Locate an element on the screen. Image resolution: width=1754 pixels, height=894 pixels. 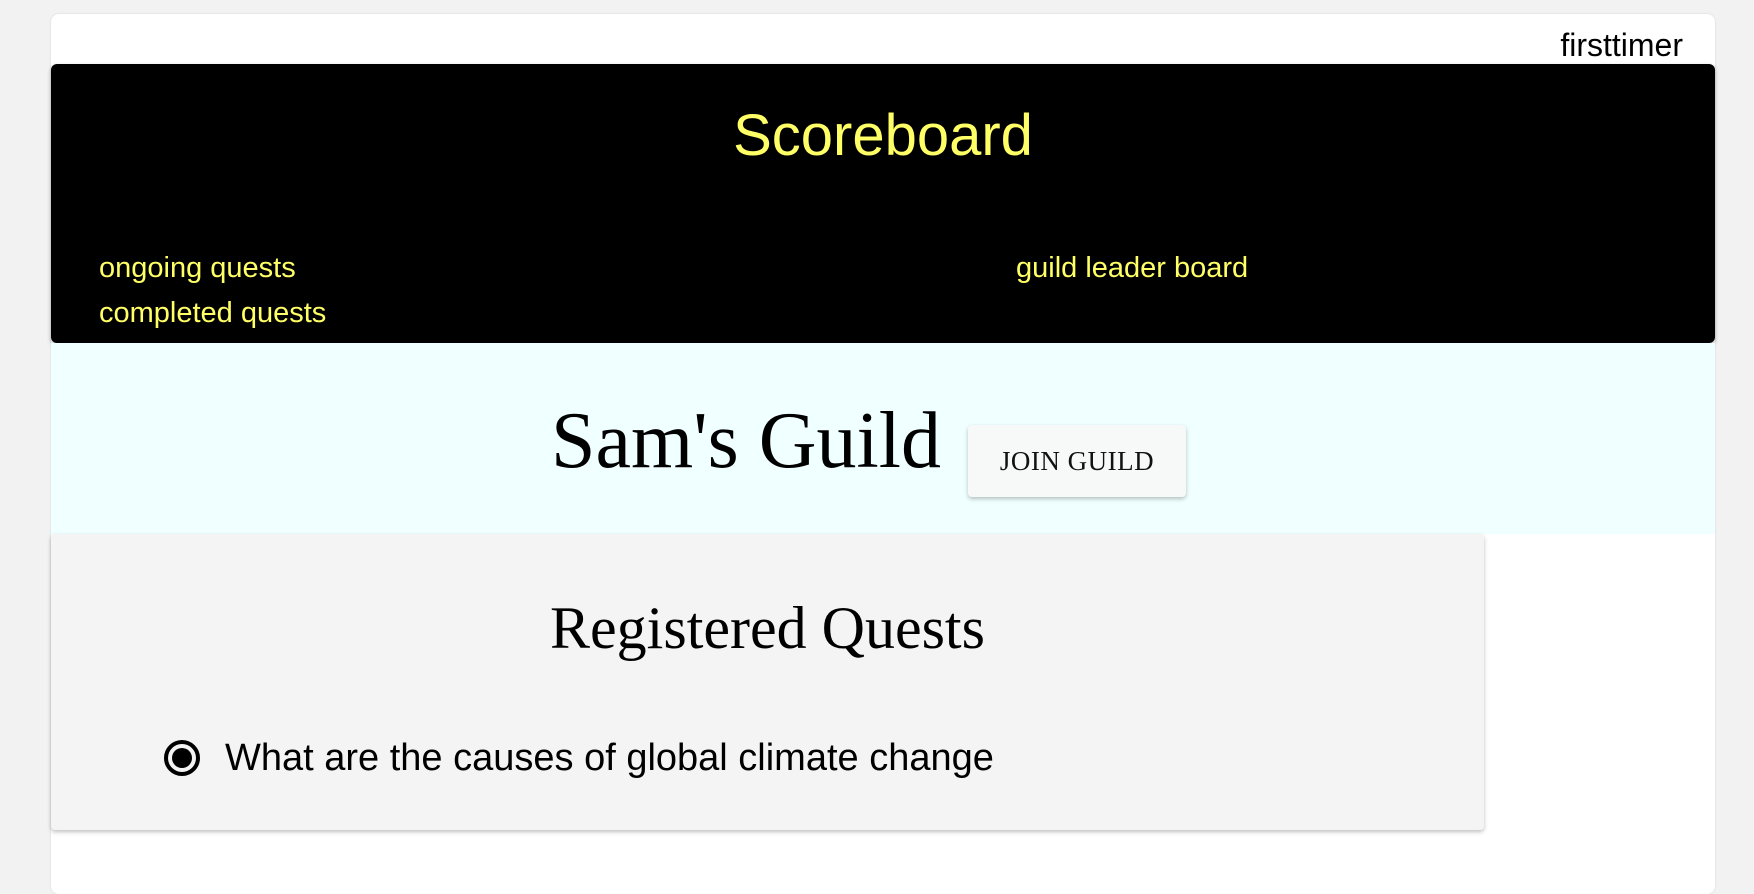
radio-dot-icon is located at coordinates (182, 758).